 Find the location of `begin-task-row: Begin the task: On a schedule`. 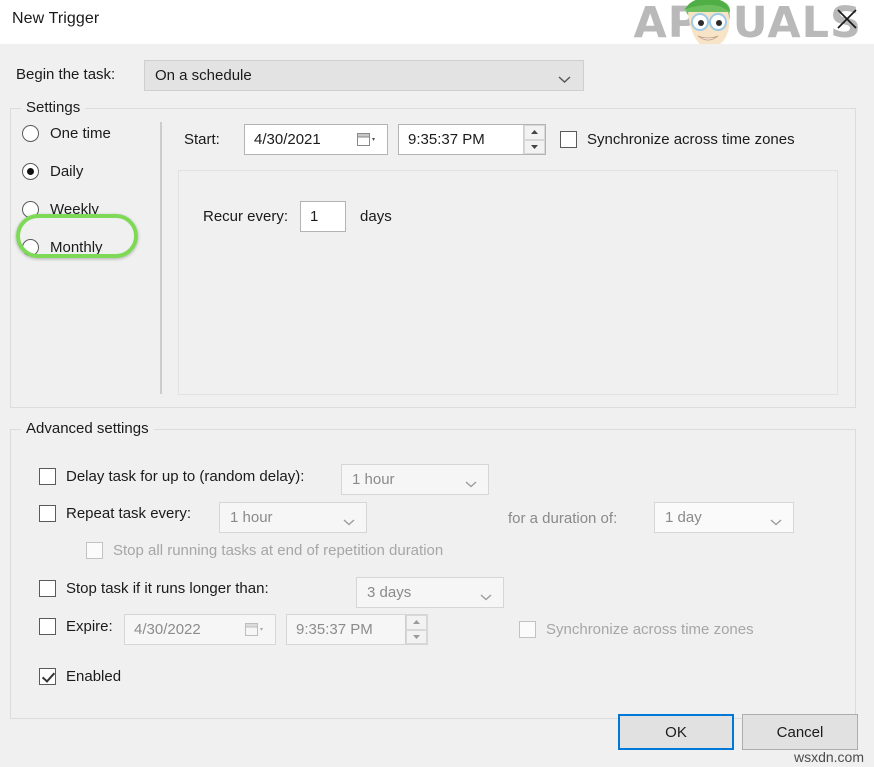

begin-task-row: Begin the task: On a schedule is located at coordinates (436, 76).